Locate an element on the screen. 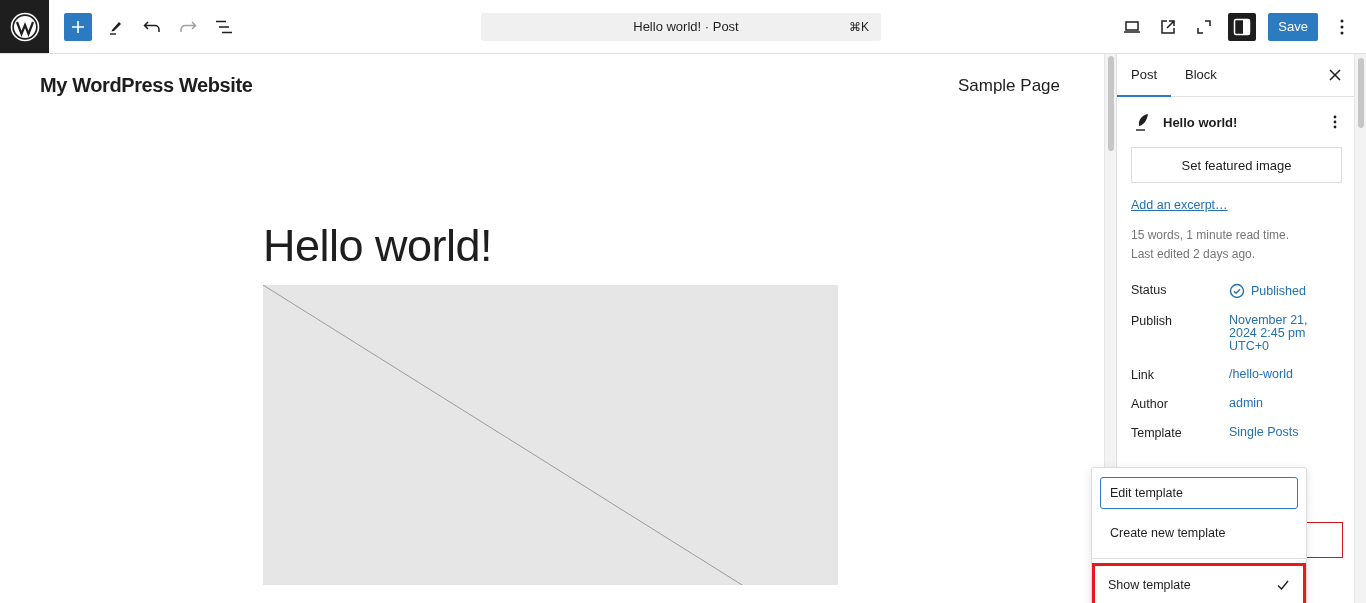  status-button: Published is located at coordinates (1267, 291).